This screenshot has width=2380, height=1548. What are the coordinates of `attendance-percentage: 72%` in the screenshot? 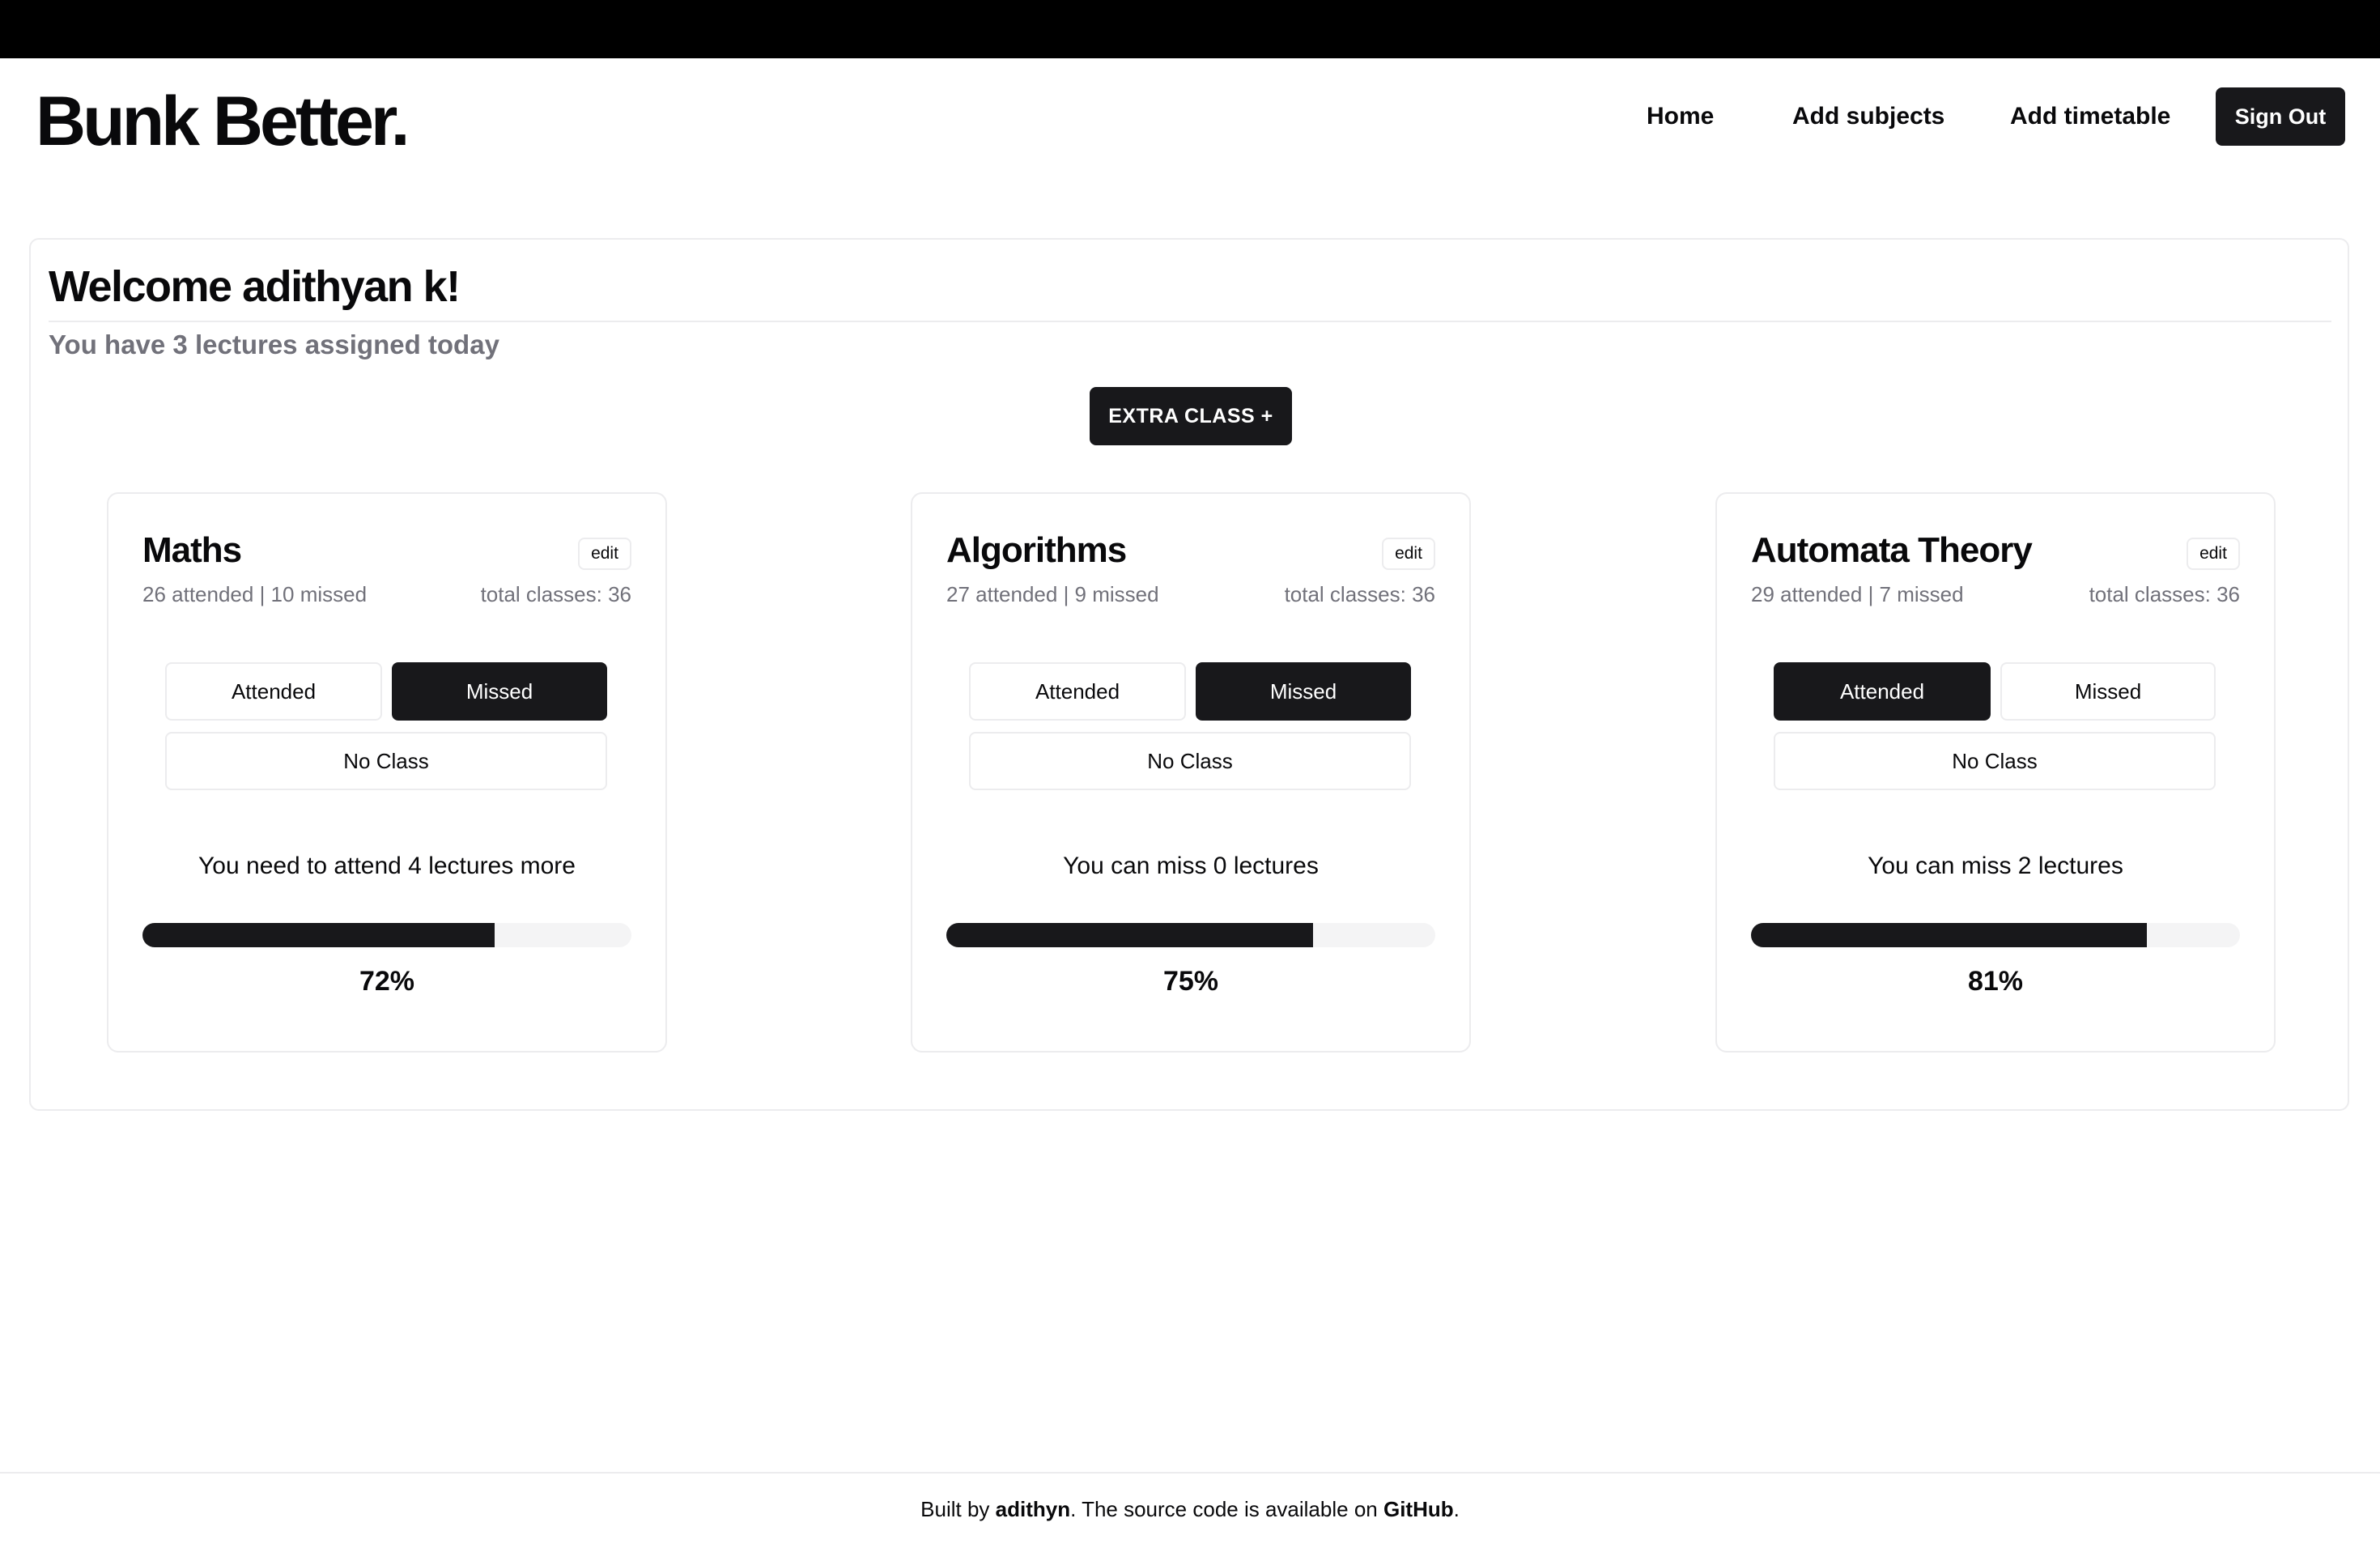 It's located at (387, 981).